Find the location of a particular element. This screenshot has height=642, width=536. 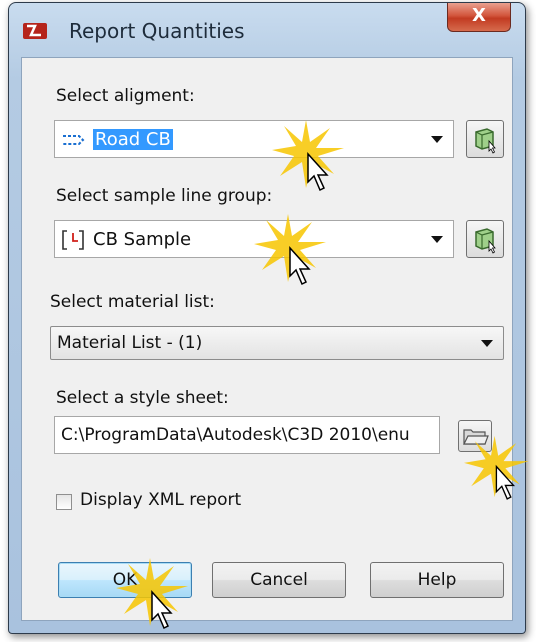

alignment-label: Select aligment: is located at coordinates (125, 96).